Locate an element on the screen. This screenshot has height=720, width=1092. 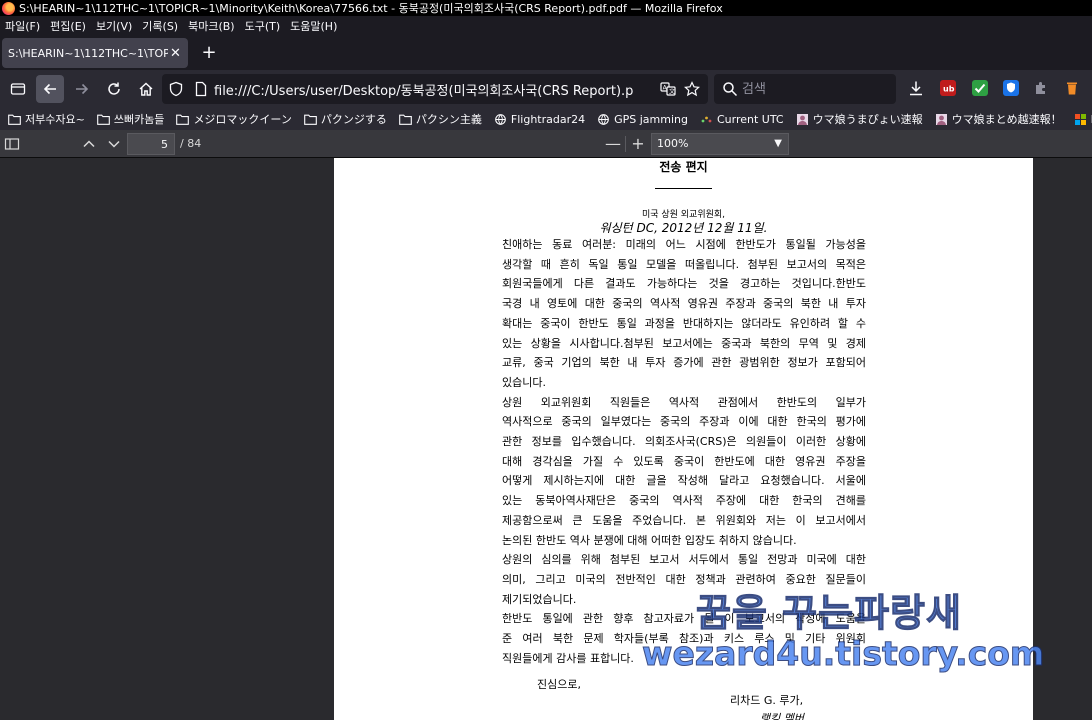
search-input is located at coordinates (812, 89).